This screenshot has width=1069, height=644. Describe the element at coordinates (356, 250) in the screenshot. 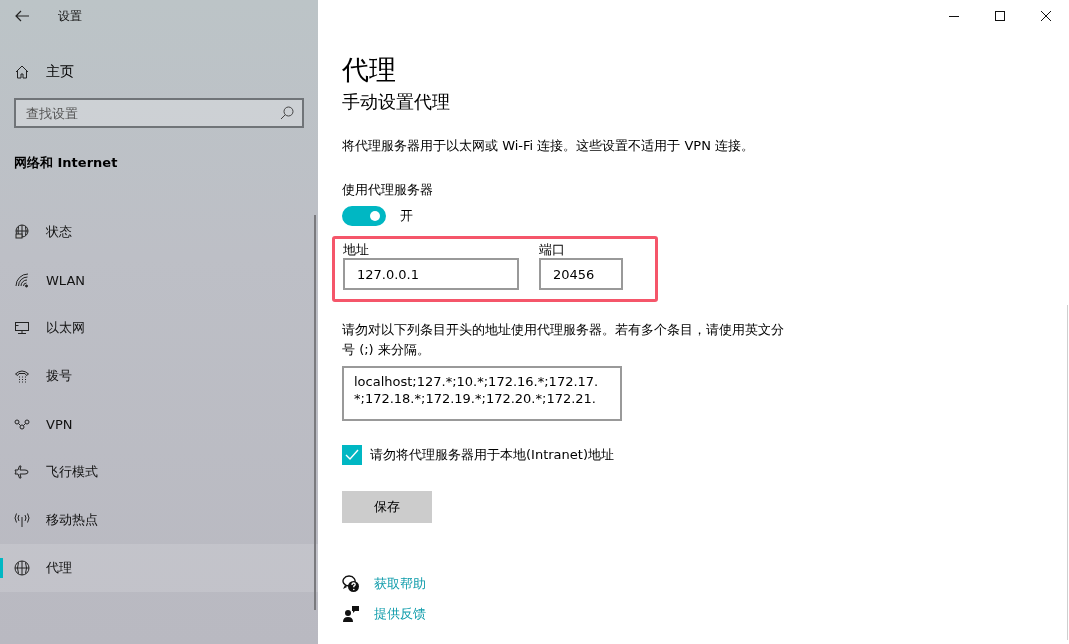

I see `field-label: 地址` at that location.